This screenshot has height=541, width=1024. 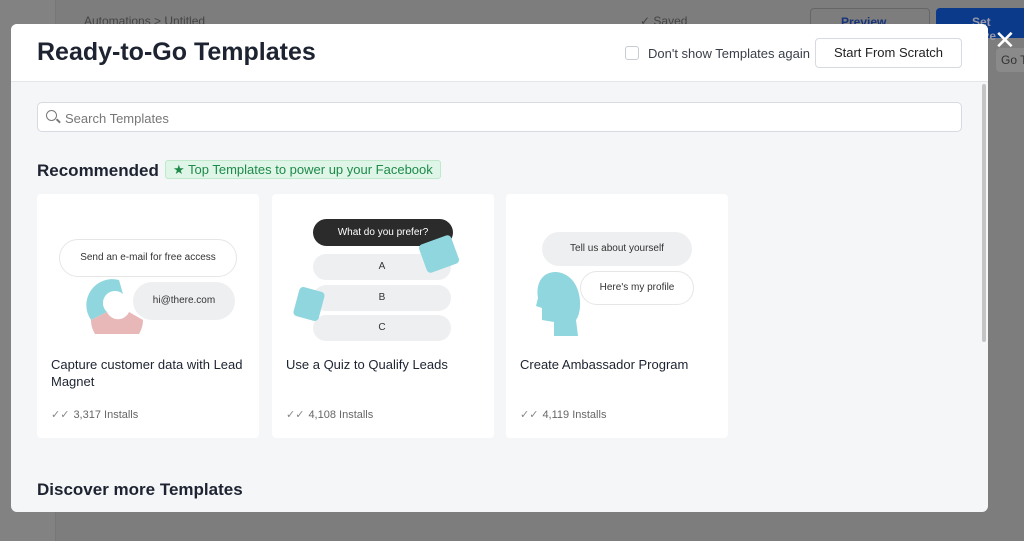 What do you see at coordinates (637, 288) in the screenshot?
I see `preview-bubble: Here's my profile` at bounding box center [637, 288].